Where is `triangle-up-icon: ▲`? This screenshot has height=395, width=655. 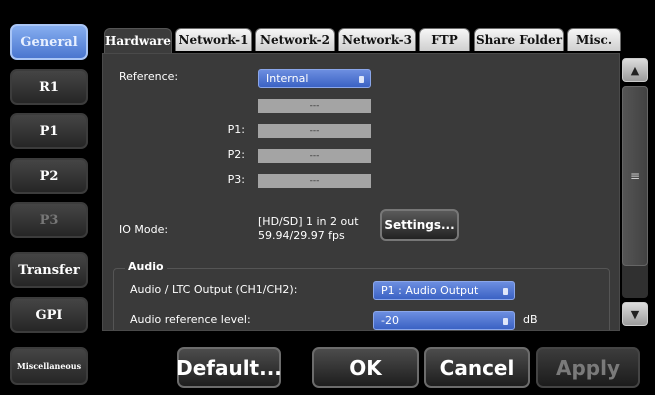
triangle-up-icon: ▲ is located at coordinates (635, 70).